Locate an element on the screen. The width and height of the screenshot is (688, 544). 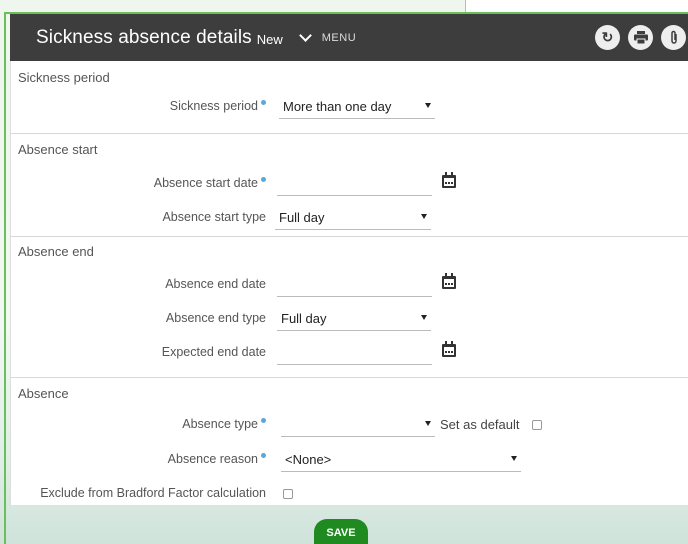
new-badge: New is located at coordinates (269, 39).